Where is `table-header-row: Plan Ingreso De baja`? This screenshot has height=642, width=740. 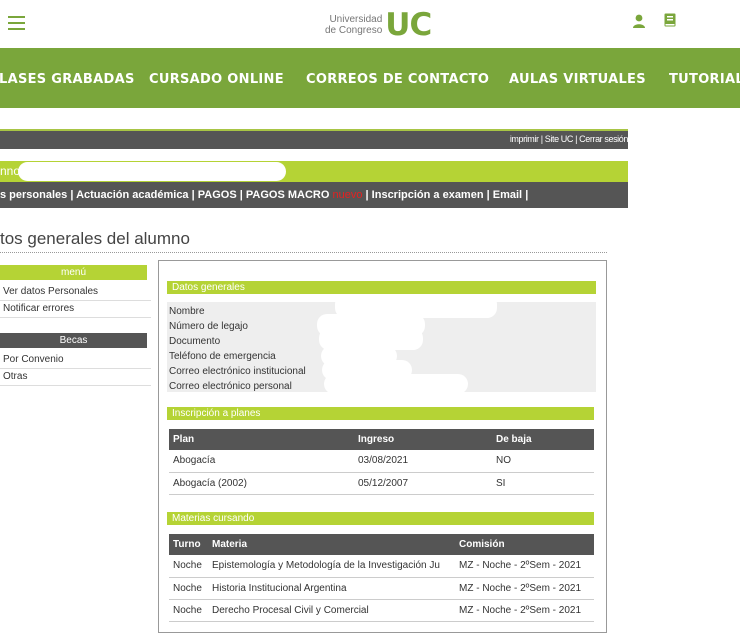
table-header-row: Plan Ingreso De baja is located at coordinates (381, 439).